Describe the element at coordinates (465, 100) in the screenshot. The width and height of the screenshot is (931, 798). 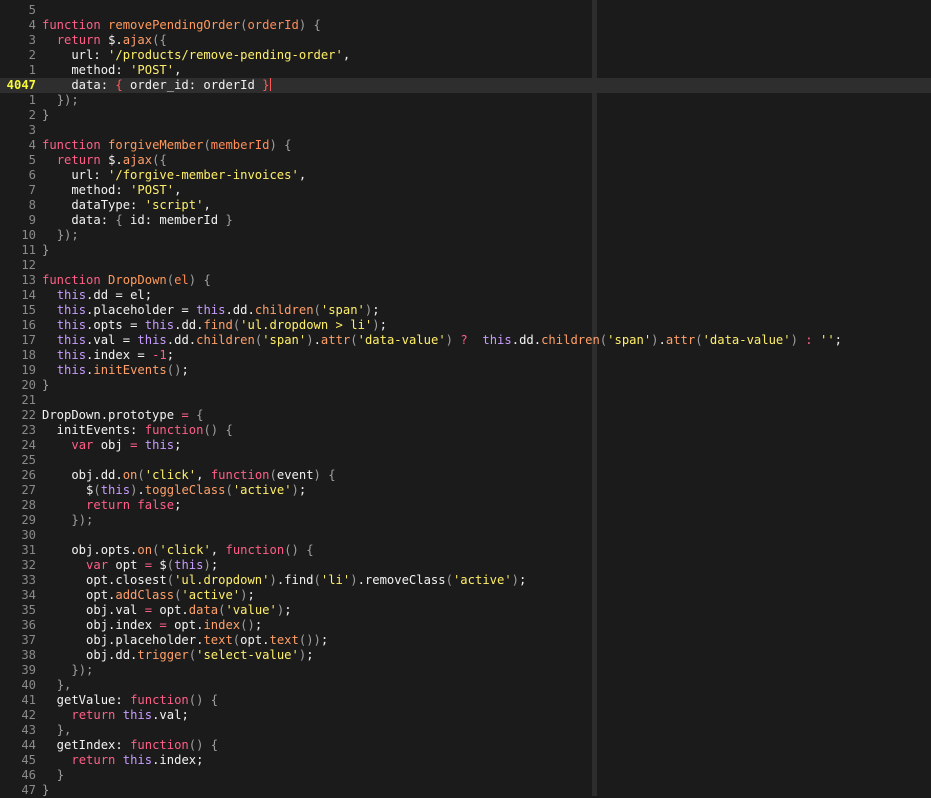
I see `code-line: 1 });` at that location.